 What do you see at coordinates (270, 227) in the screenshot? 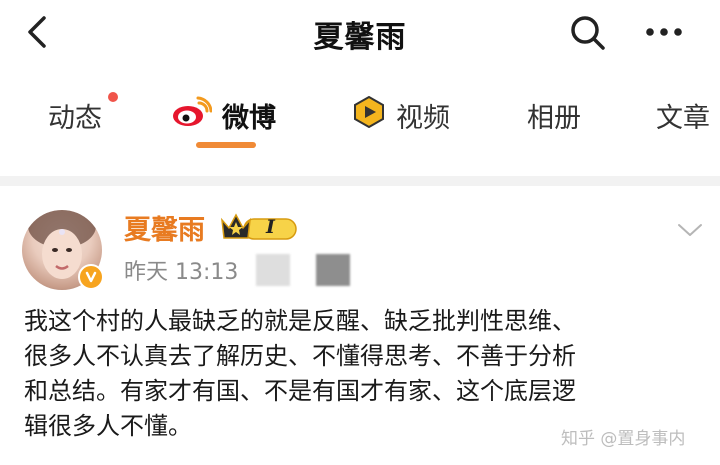
I see `vip-level: I` at bounding box center [270, 227].